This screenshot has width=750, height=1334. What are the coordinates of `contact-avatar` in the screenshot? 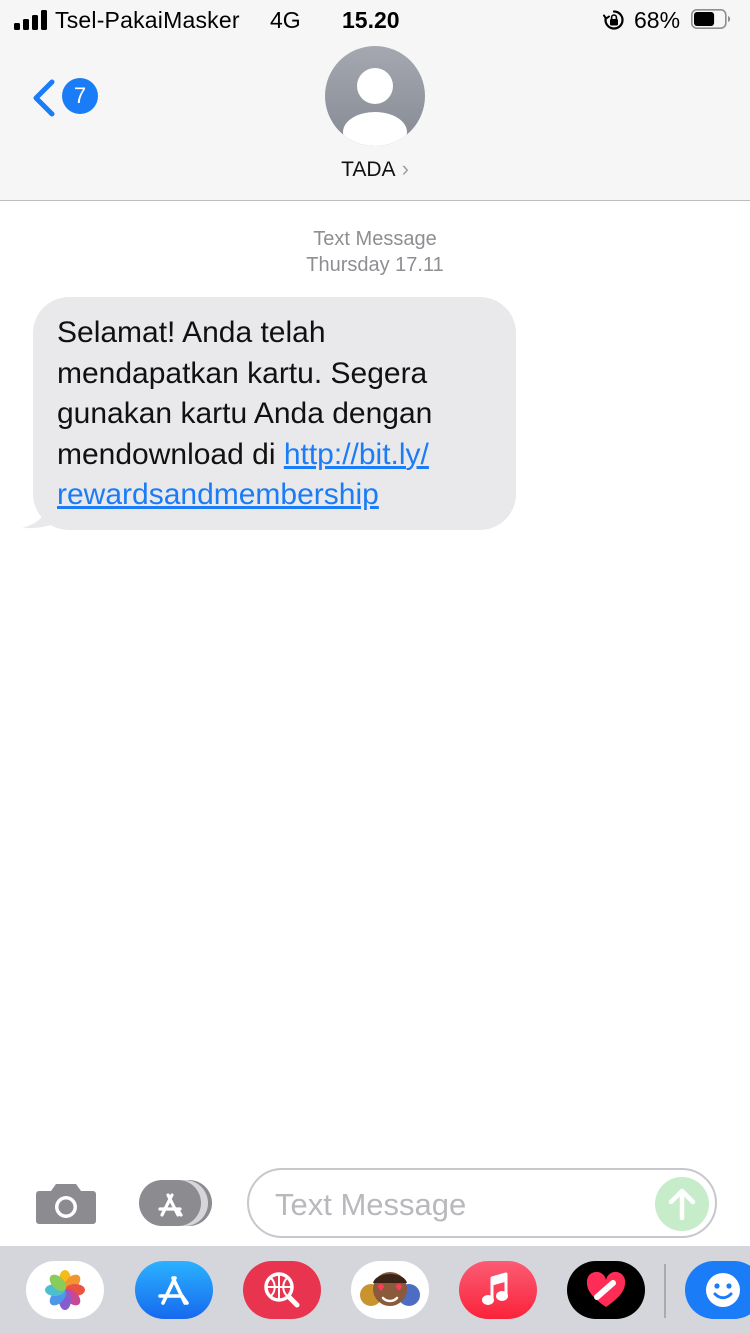 It's located at (375, 96).